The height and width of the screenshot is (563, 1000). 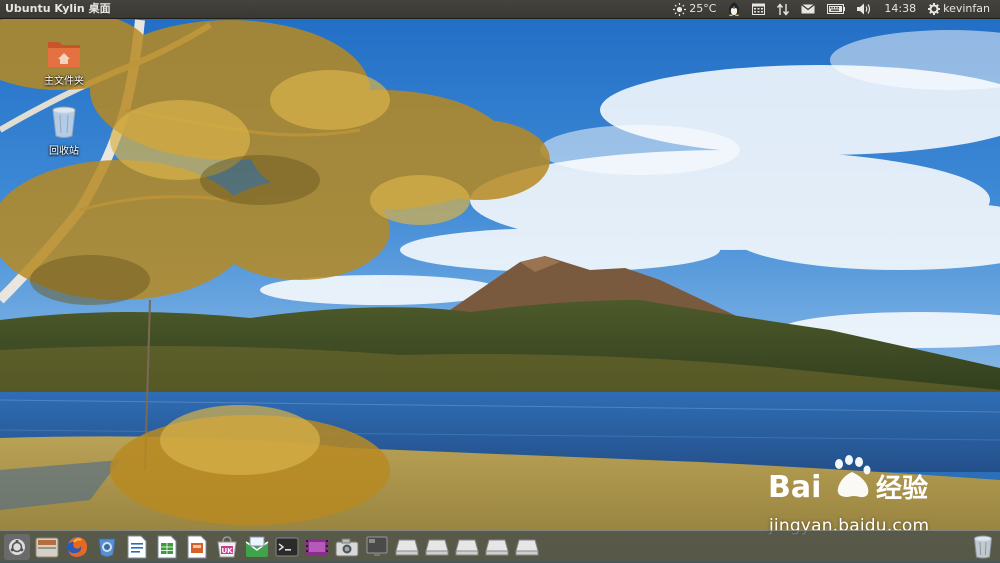 I want to click on dock-item-trash, so click(x=983, y=547).